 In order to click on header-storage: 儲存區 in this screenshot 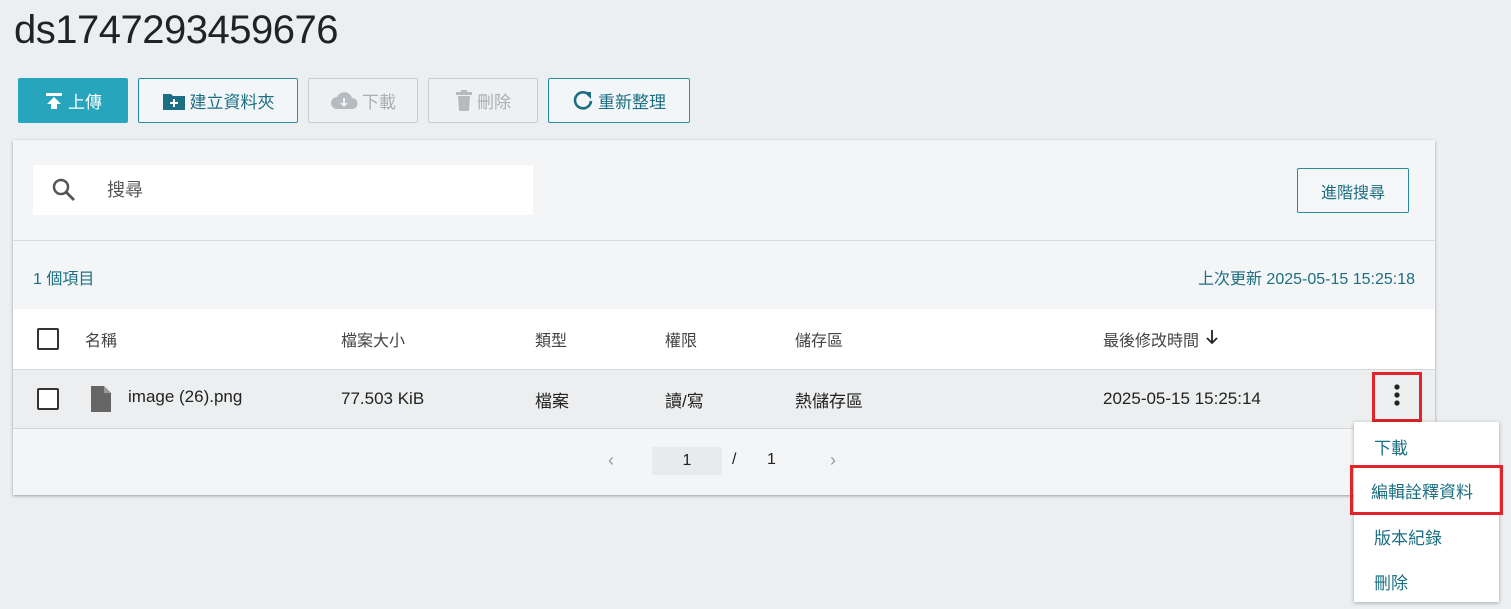, I will do `click(819, 339)`.